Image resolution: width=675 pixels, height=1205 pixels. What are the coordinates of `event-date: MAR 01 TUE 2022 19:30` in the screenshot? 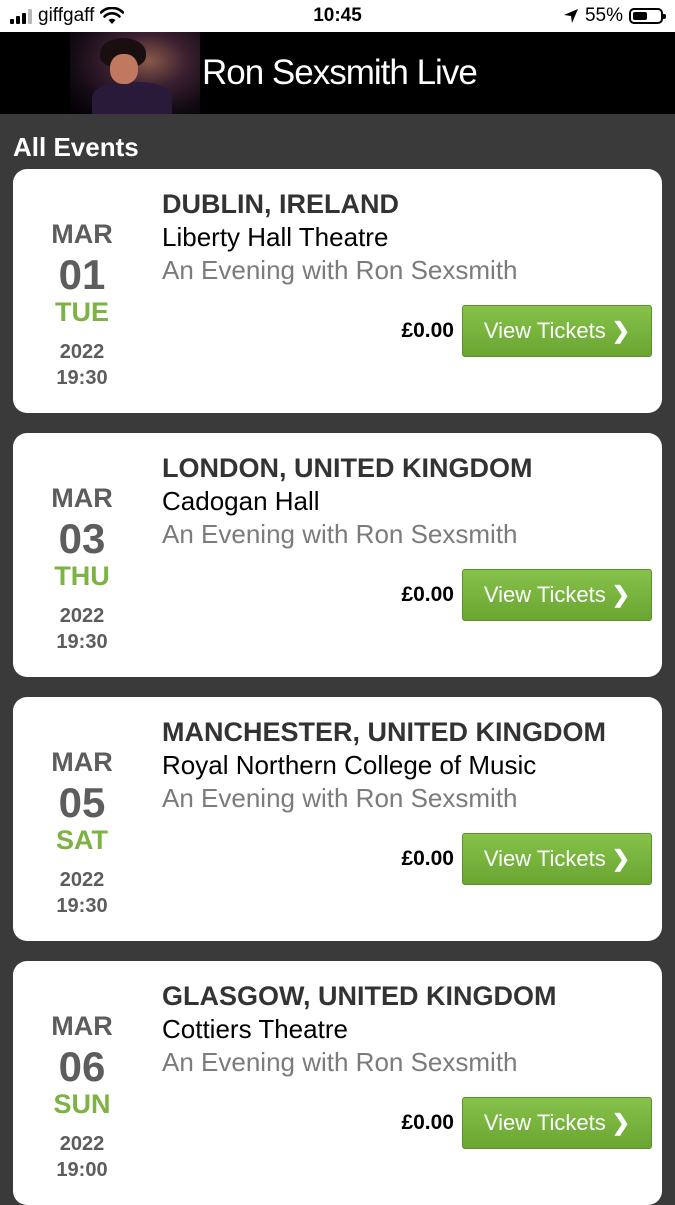 It's located at (82, 291).